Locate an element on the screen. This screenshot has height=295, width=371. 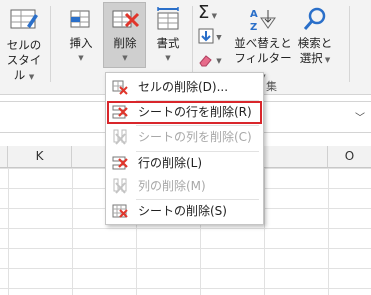
menu-item-delete-sheet: シートの削除(S) is located at coordinates (184, 211).